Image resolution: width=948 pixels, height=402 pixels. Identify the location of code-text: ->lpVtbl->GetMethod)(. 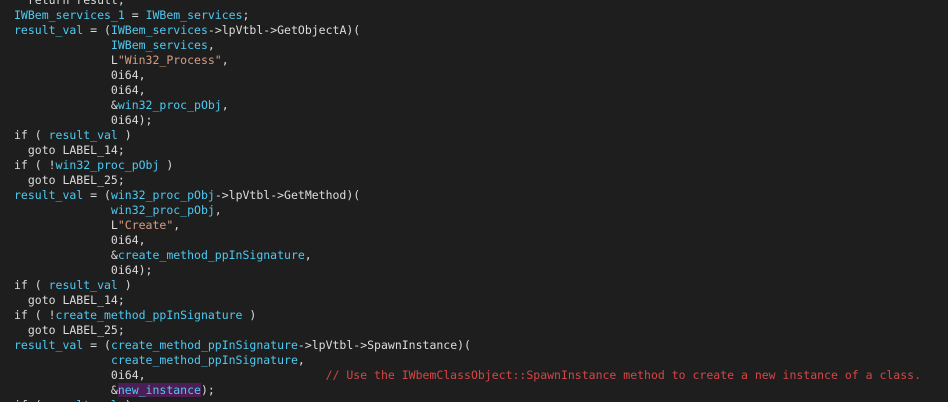
(287, 195).